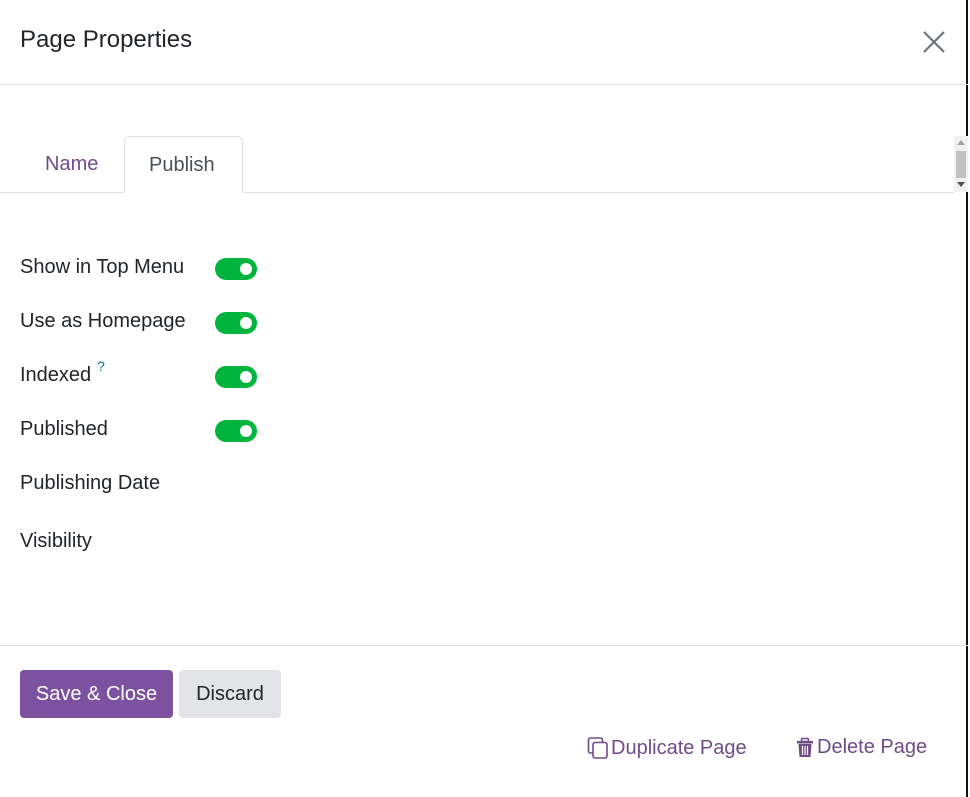 Image resolution: width=970 pixels, height=797 pixels. I want to click on show-in-top-menu-toggle, so click(236, 269).